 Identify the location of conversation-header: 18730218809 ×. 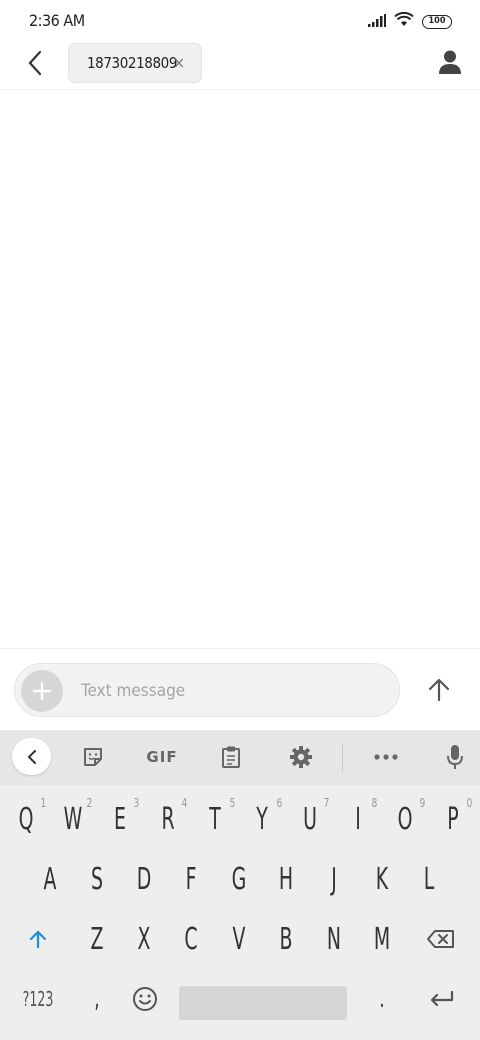
(240, 65).